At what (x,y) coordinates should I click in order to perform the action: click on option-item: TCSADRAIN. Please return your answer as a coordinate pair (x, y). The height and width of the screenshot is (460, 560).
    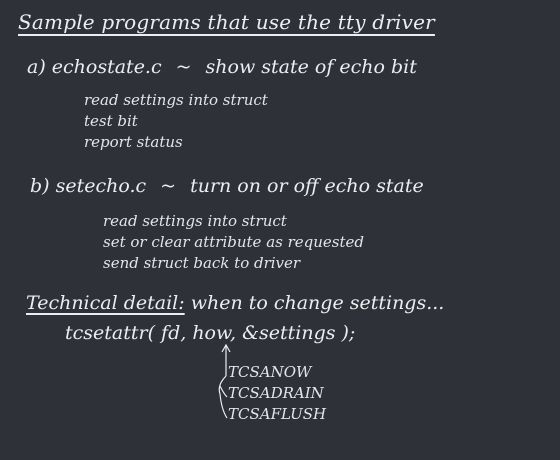
    Looking at the image, I should click on (276, 393).